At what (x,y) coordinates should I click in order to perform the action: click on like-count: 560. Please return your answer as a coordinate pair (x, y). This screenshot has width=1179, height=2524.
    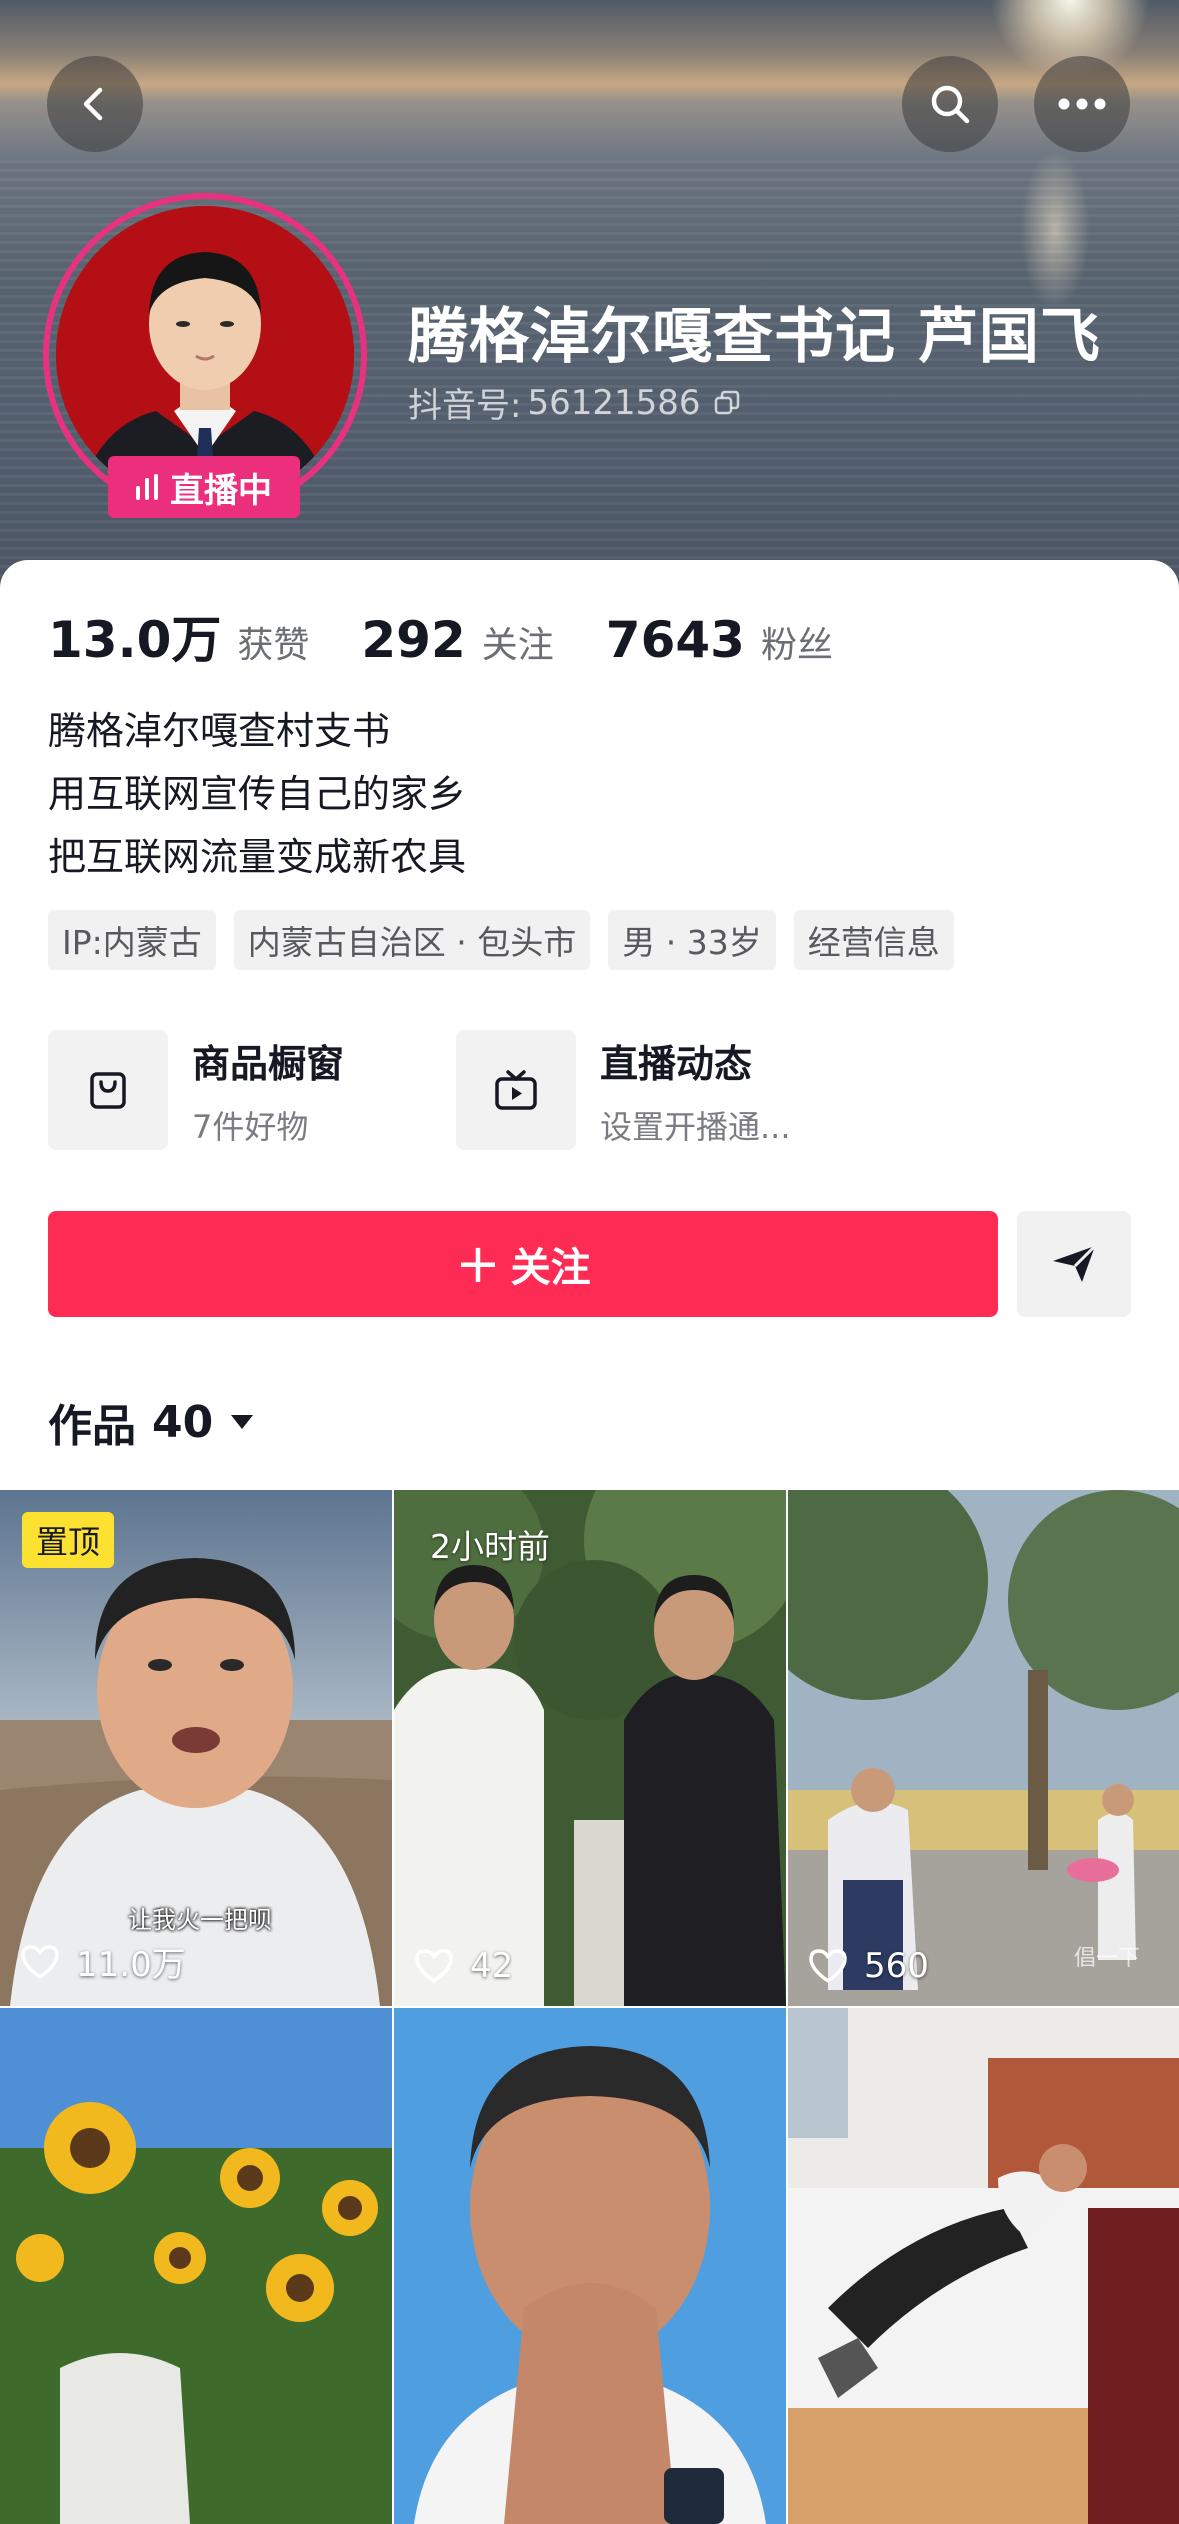
    Looking at the image, I should click on (868, 1966).